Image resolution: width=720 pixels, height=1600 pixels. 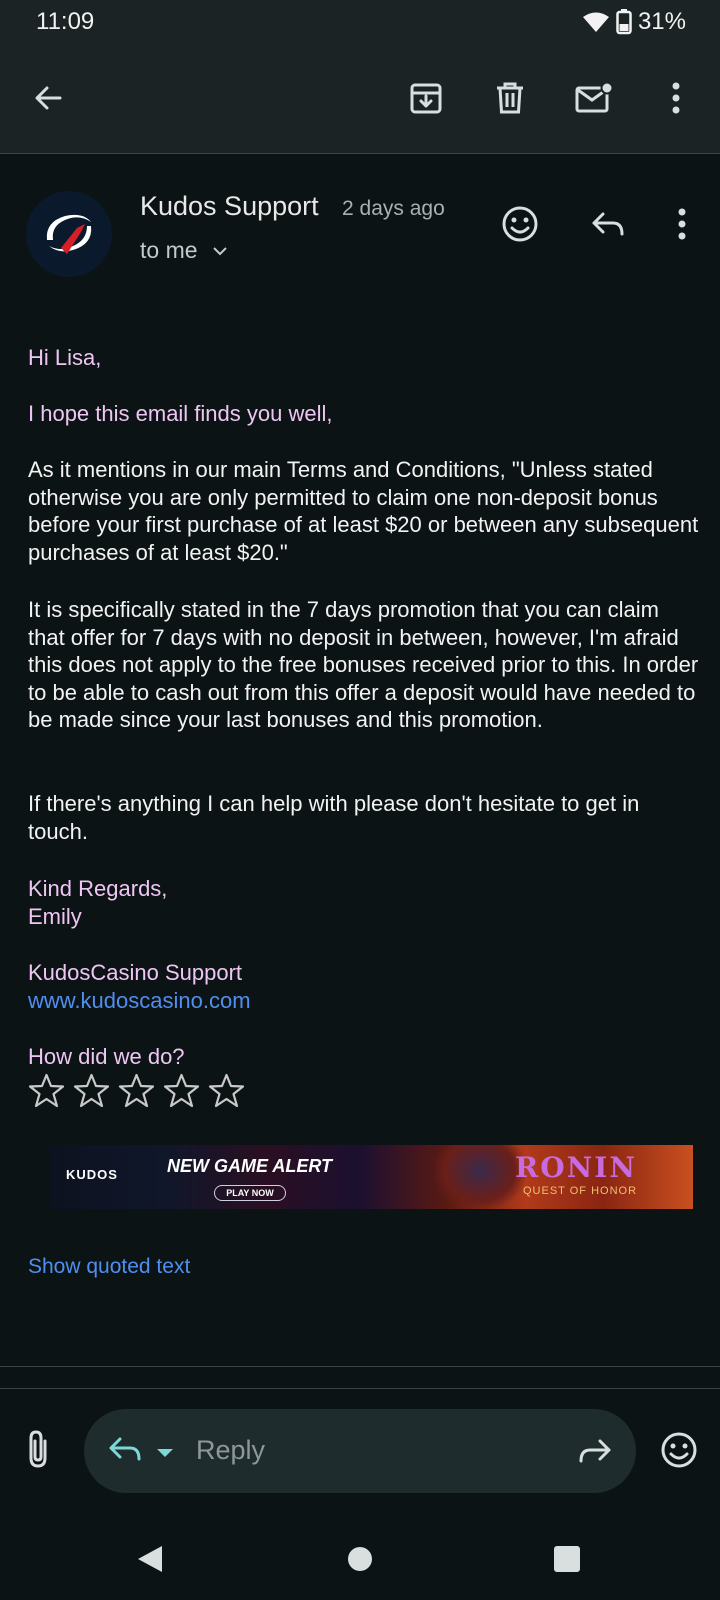 What do you see at coordinates (135, 972) in the screenshot?
I see `signature-org: KudosCasino Support` at bounding box center [135, 972].